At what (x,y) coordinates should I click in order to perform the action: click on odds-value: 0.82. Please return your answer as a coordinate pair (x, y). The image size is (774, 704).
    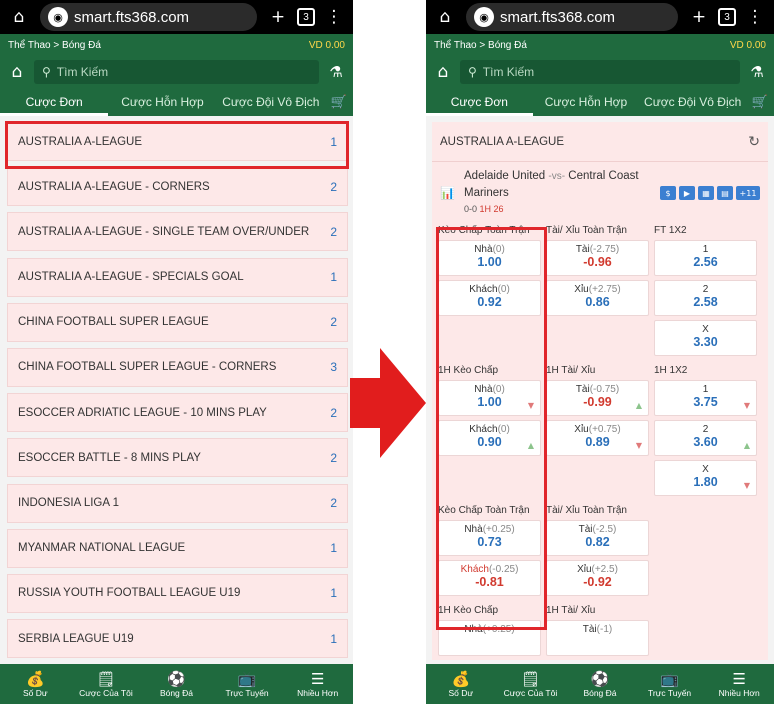
    Looking at the image, I should click on (597, 542).